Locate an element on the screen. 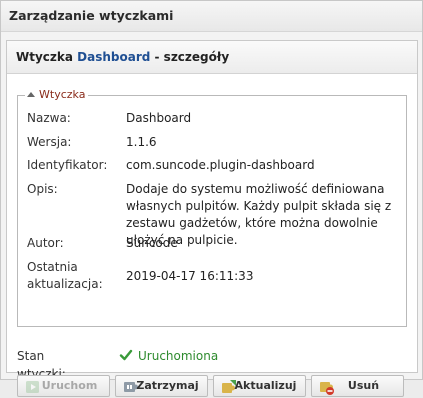  stop-button: Zatrzymaj is located at coordinates (161, 386).